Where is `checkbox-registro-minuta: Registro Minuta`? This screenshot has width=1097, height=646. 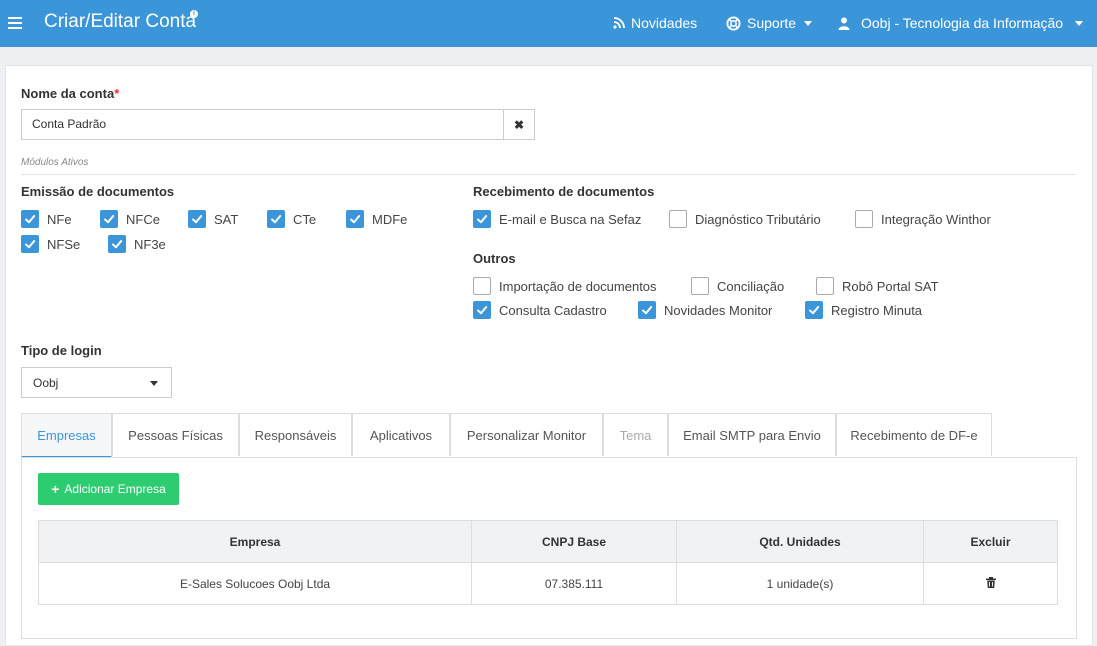
checkbox-registro-minuta: Registro Minuta is located at coordinates (863, 310).